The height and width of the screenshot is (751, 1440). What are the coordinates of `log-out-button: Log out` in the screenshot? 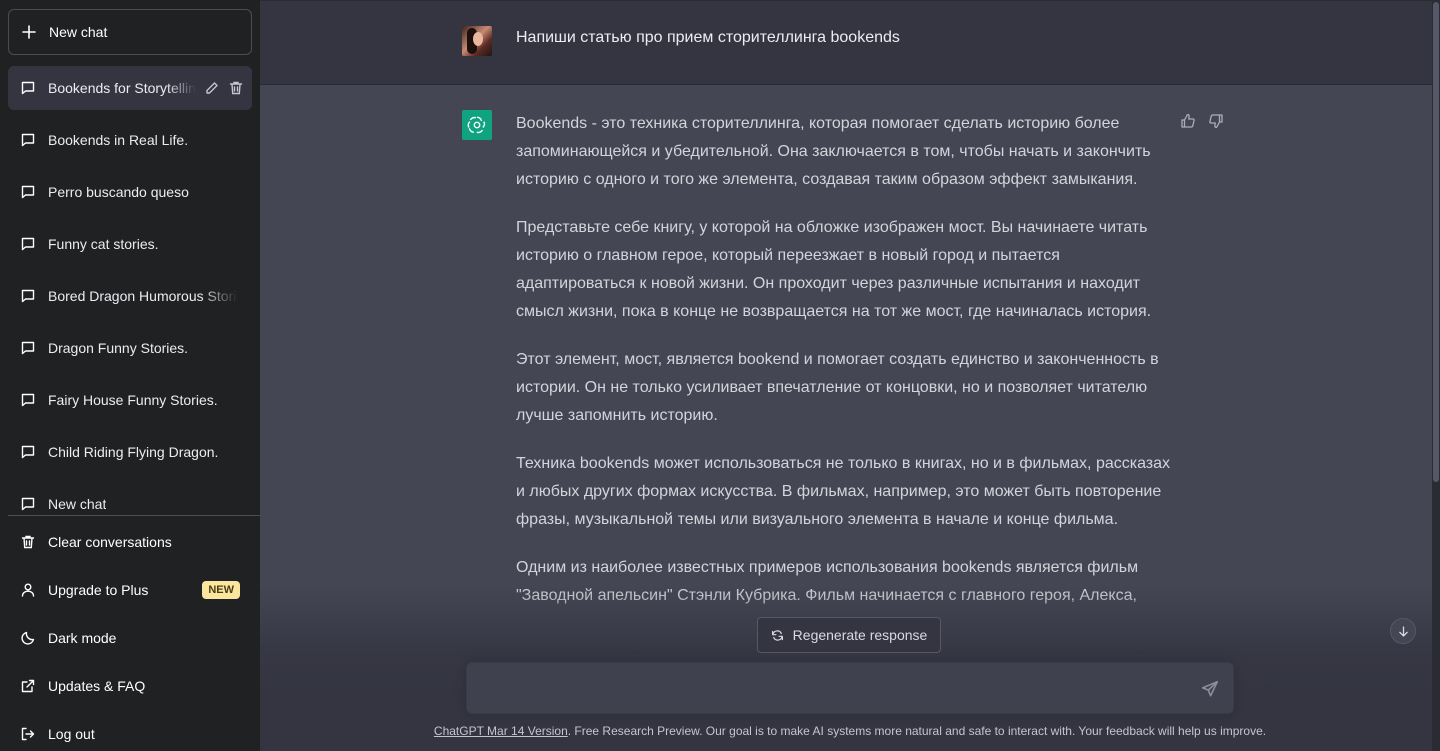 It's located at (130, 730).